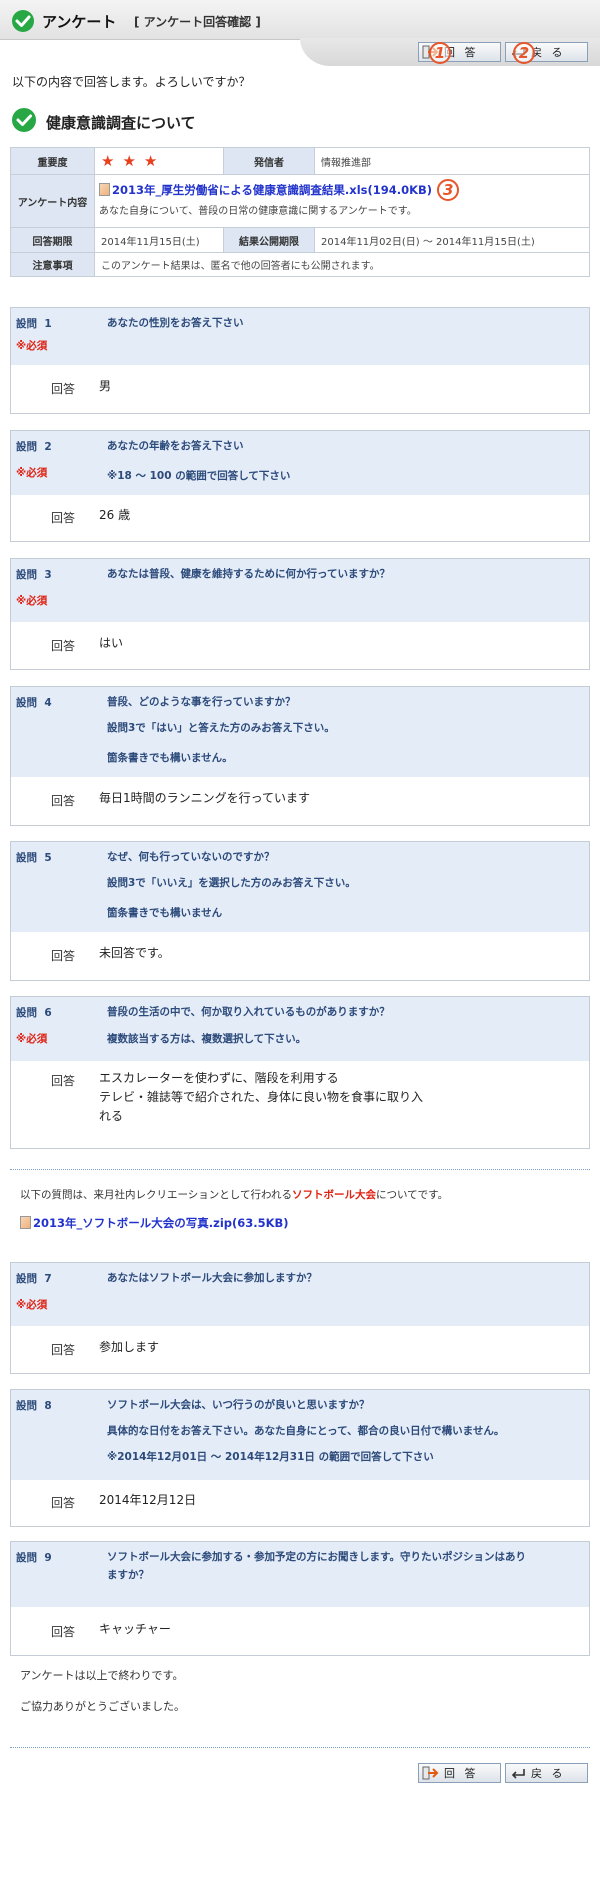  What do you see at coordinates (269, 161) in the screenshot?
I see `sender-label: 発信者` at bounding box center [269, 161].